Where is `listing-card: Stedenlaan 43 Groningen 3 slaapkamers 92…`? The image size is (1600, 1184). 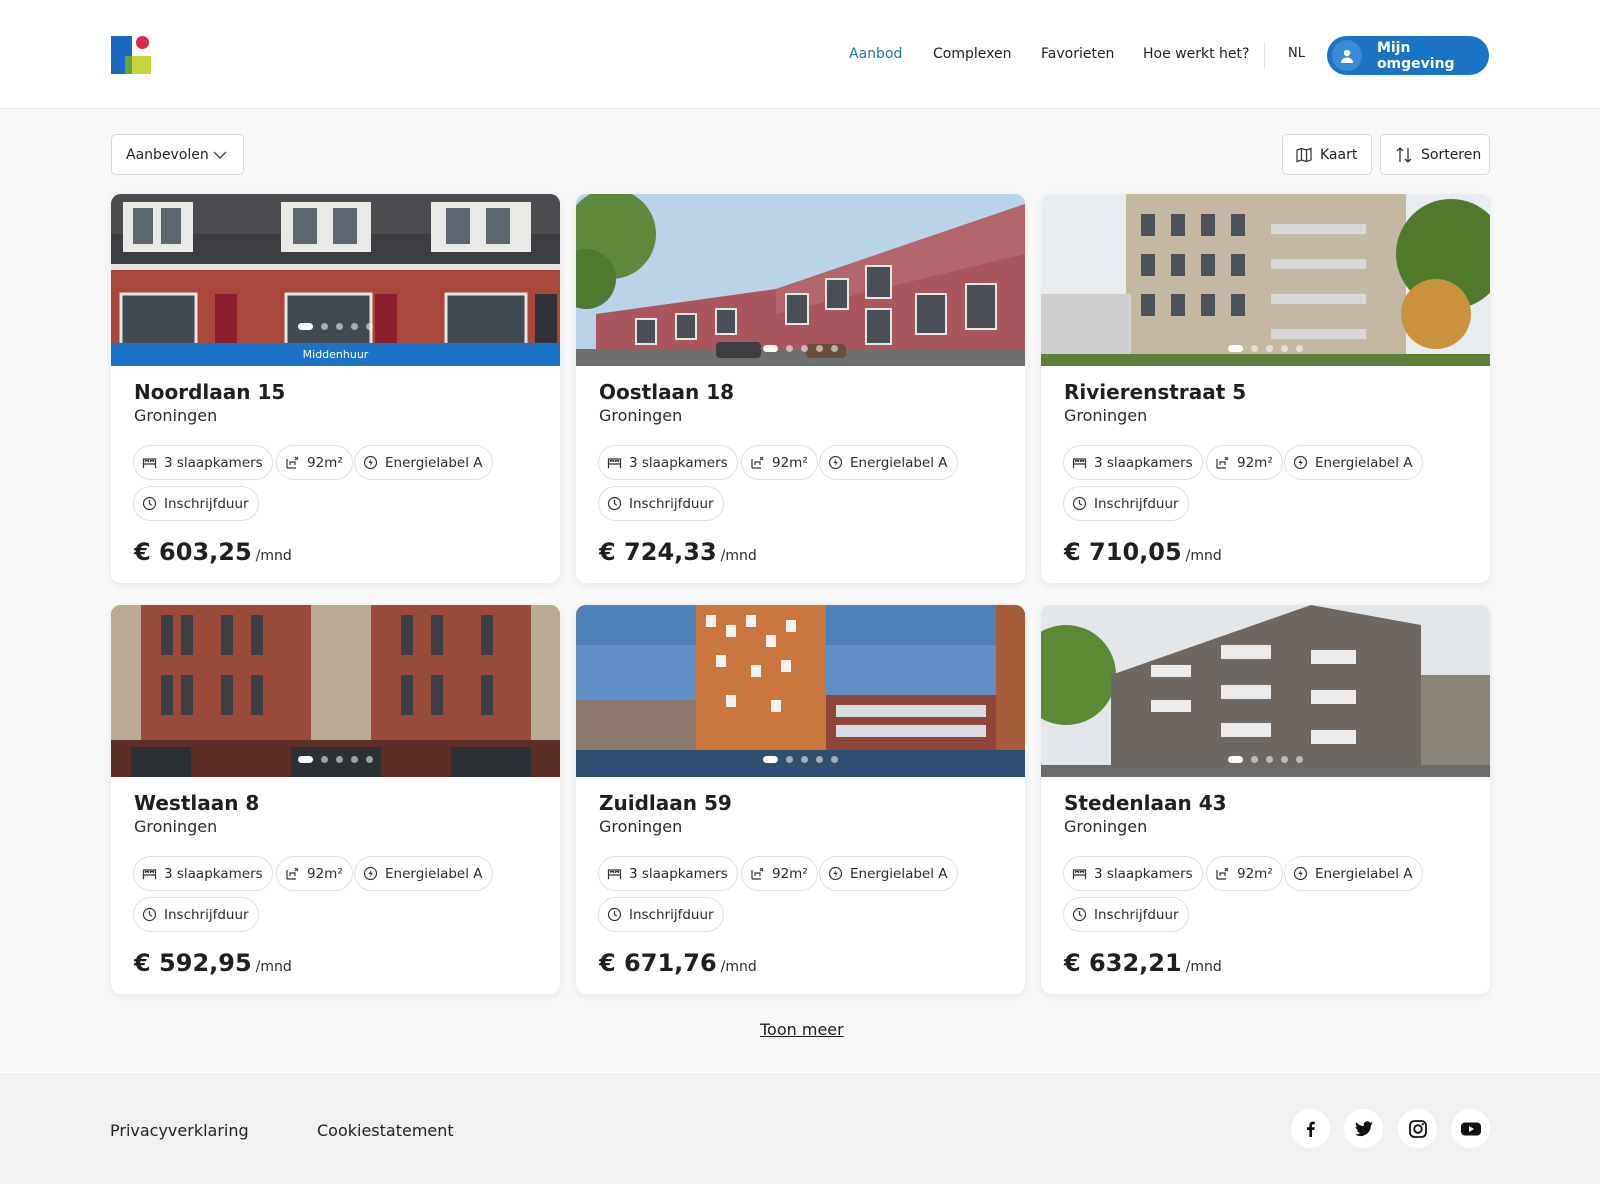 listing-card: Stedenlaan 43 Groningen 3 slaapkamers 92… is located at coordinates (1265, 799).